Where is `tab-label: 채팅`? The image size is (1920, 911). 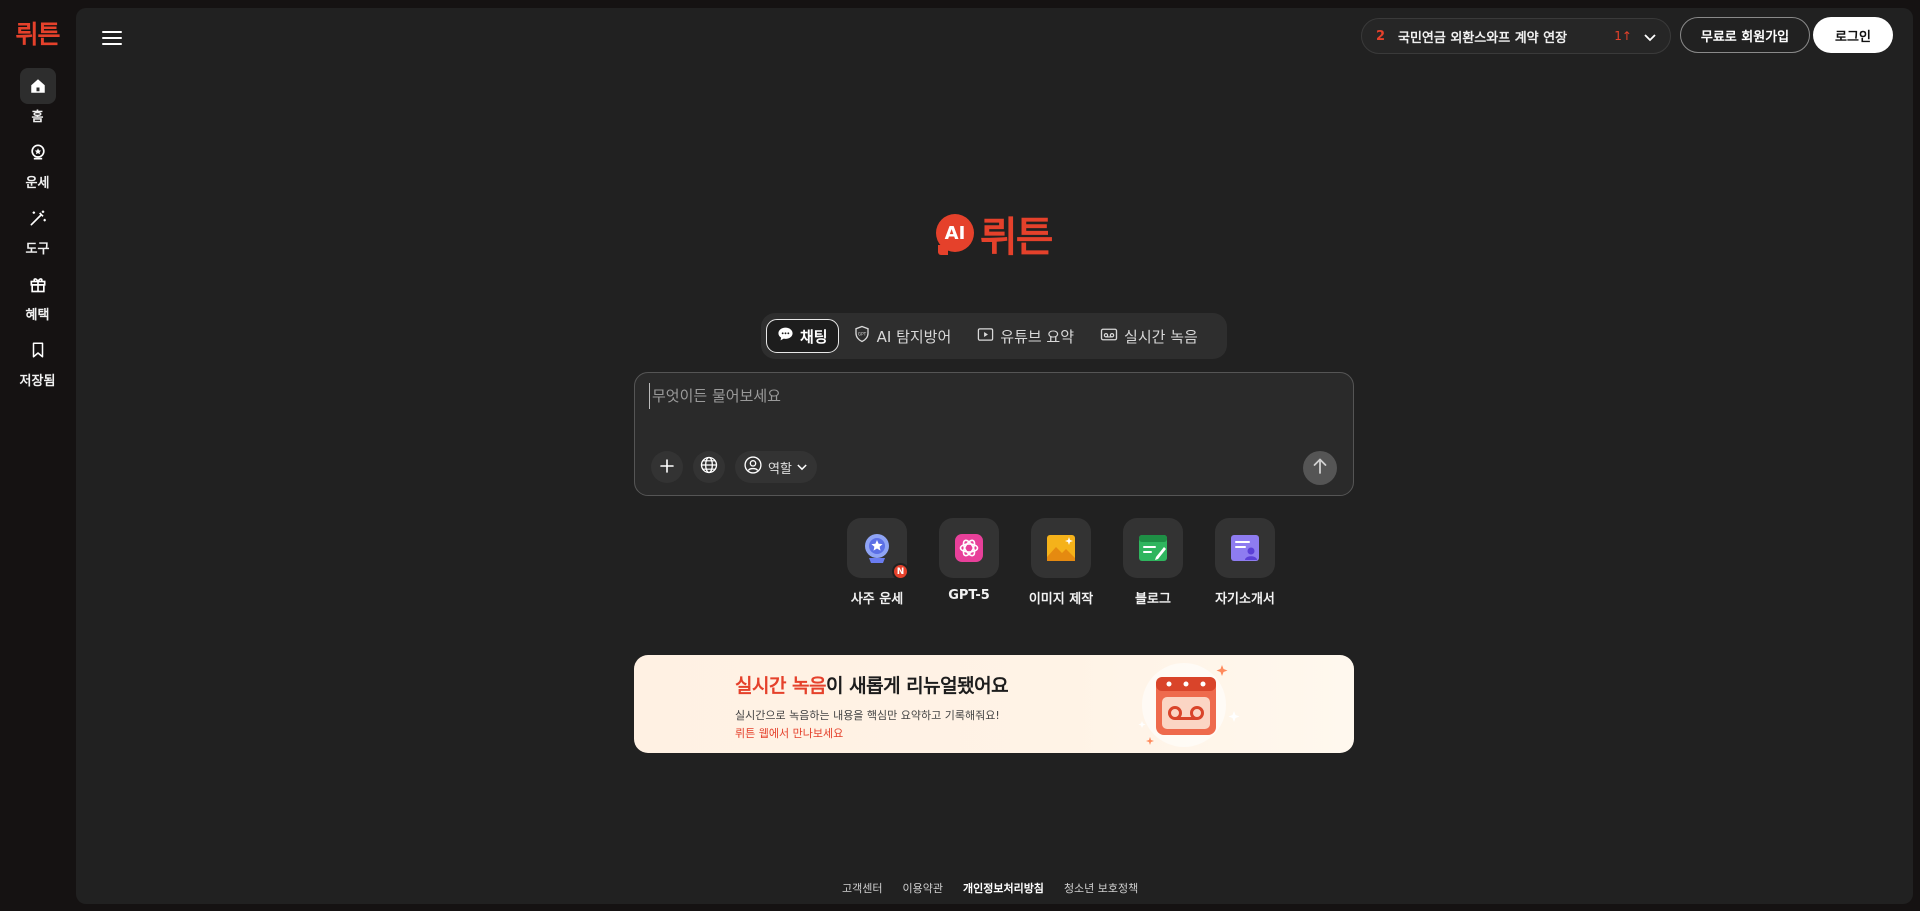
tab-label: 채팅 is located at coordinates (814, 336).